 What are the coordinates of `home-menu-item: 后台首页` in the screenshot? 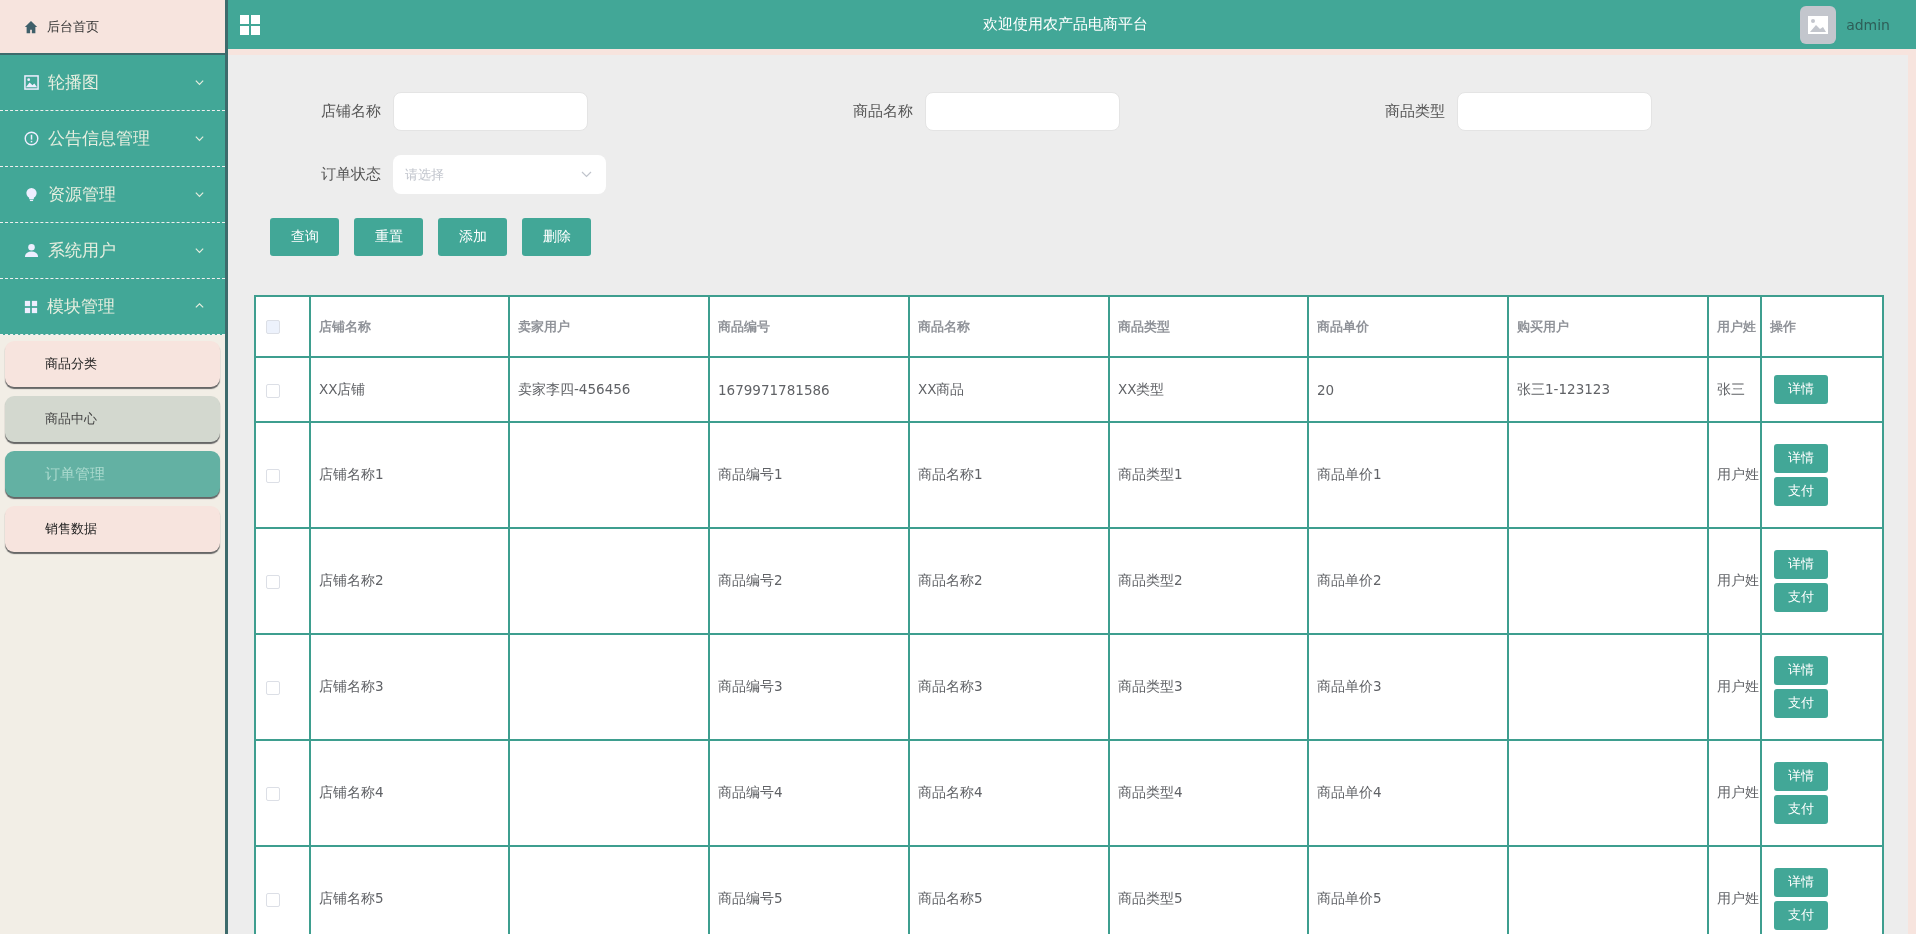 It's located at (112, 27).